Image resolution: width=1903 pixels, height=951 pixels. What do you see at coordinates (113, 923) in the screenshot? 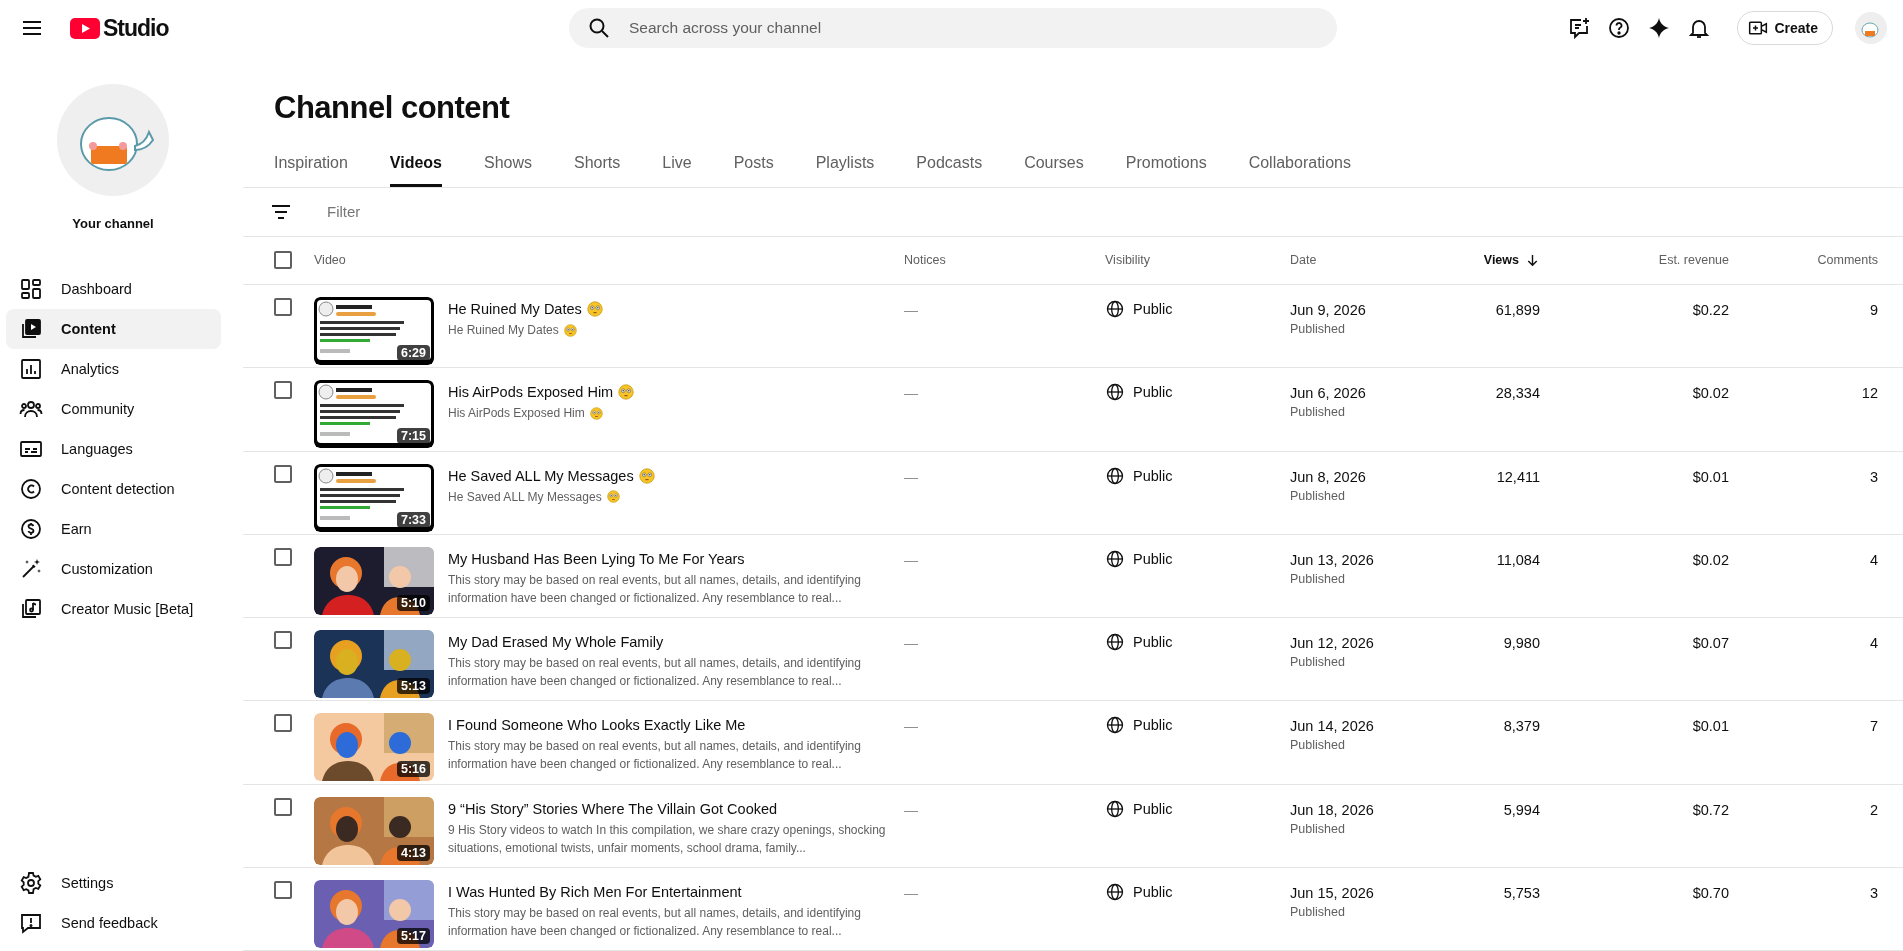
I see `nav-item: Send feedback` at bounding box center [113, 923].